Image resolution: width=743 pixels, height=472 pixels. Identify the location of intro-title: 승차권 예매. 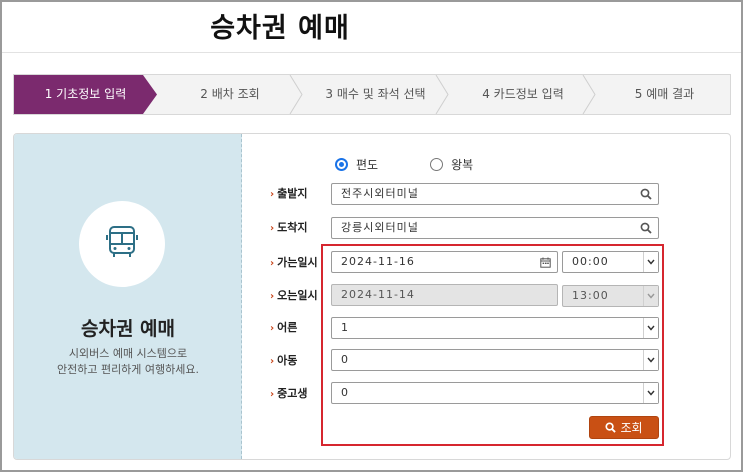
(127, 329).